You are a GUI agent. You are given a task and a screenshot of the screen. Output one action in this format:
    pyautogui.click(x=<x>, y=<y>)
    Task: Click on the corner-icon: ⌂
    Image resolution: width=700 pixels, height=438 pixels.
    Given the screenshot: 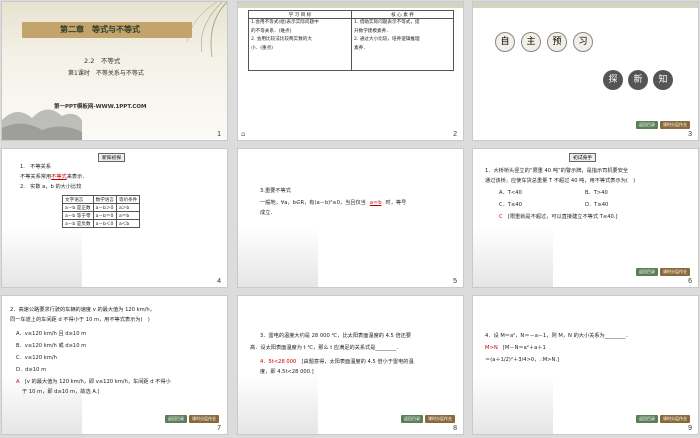 What is the action you would take?
    pyautogui.click(x=243, y=134)
    